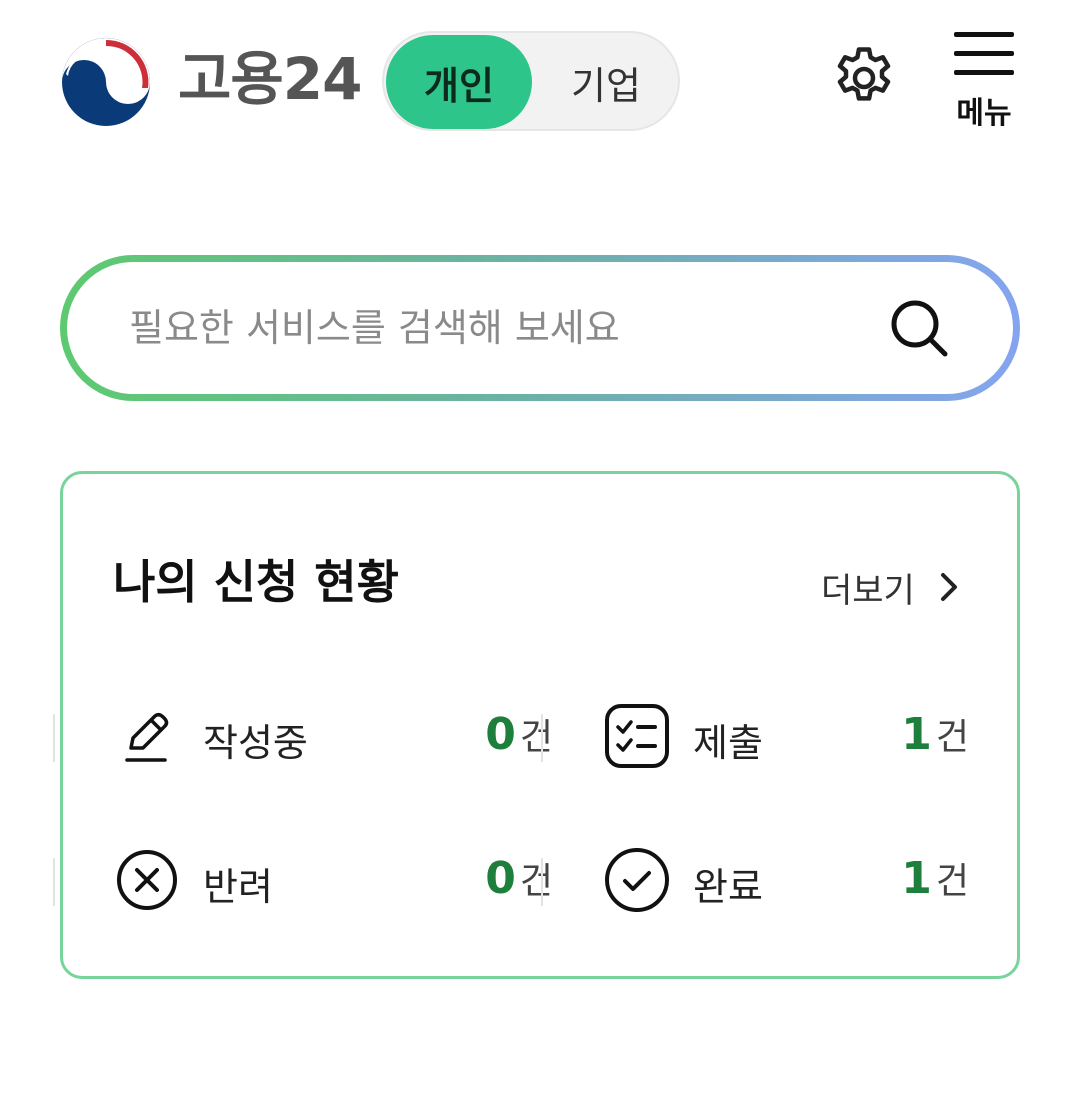 The image size is (1080, 1097). Describe the element at coordinates (147, 737) in the screenshot. I see `pencil-icon` at that location.